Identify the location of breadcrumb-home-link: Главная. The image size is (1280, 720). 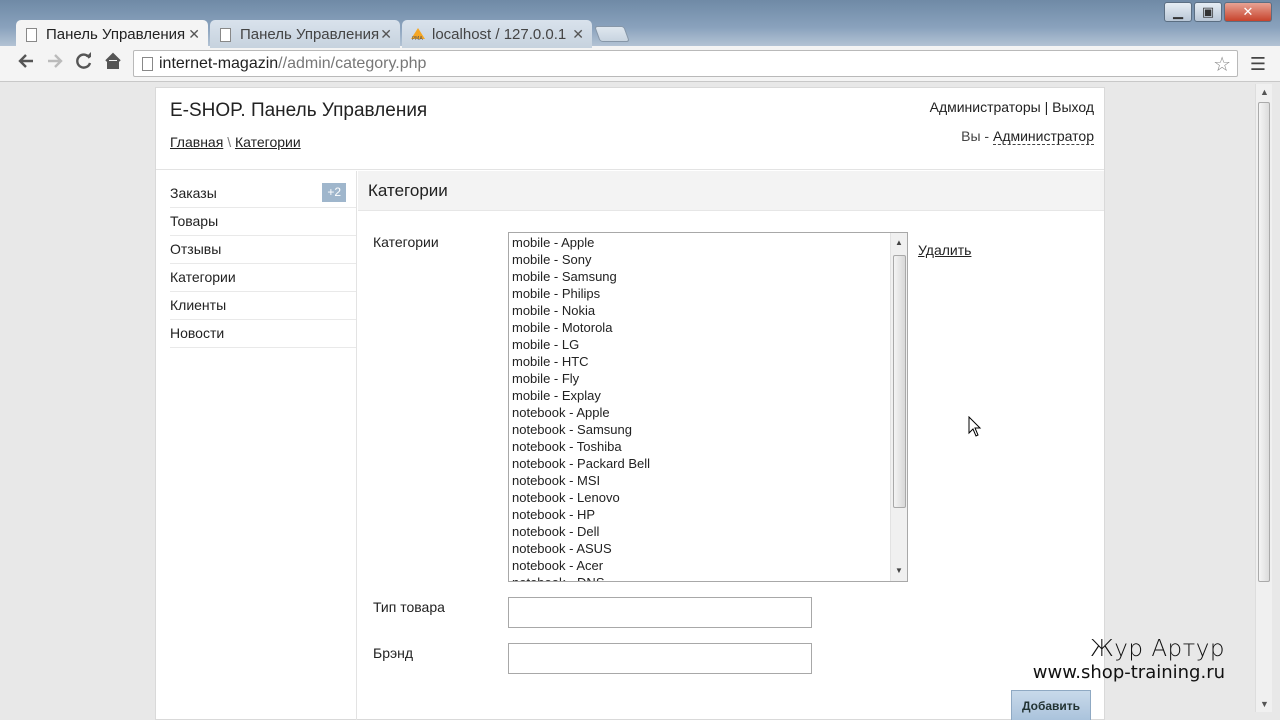
(196, 142).